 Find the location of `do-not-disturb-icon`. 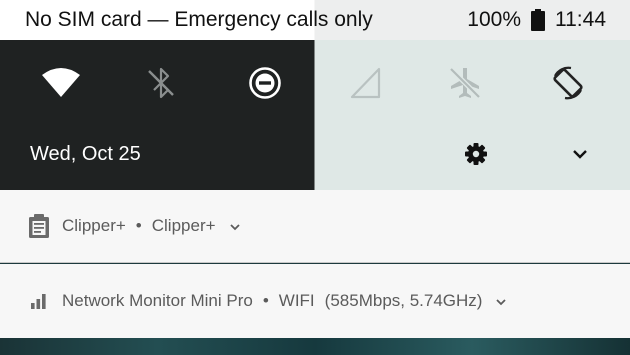

do-not-disturb-icon is located at coordinates (265, 85).